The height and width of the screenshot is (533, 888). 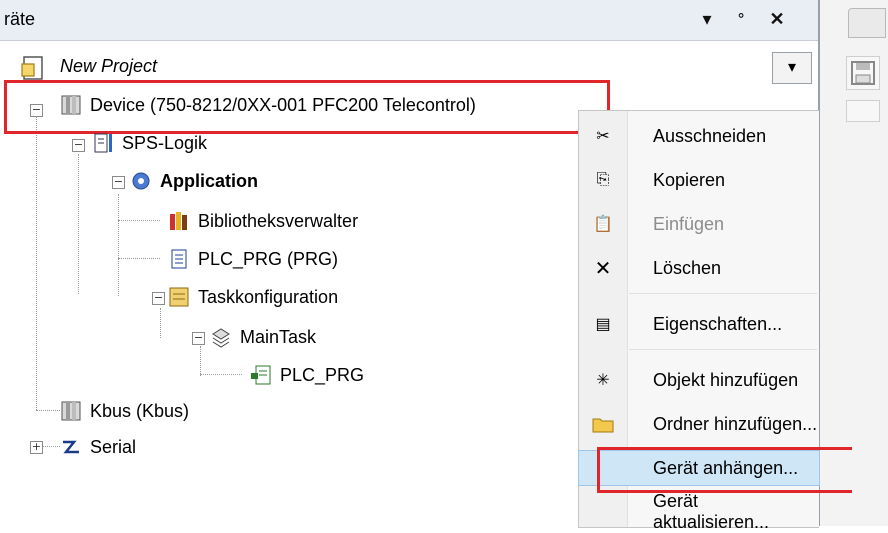 I want to click on plc-logic-icon, so click(x=103, y=143).